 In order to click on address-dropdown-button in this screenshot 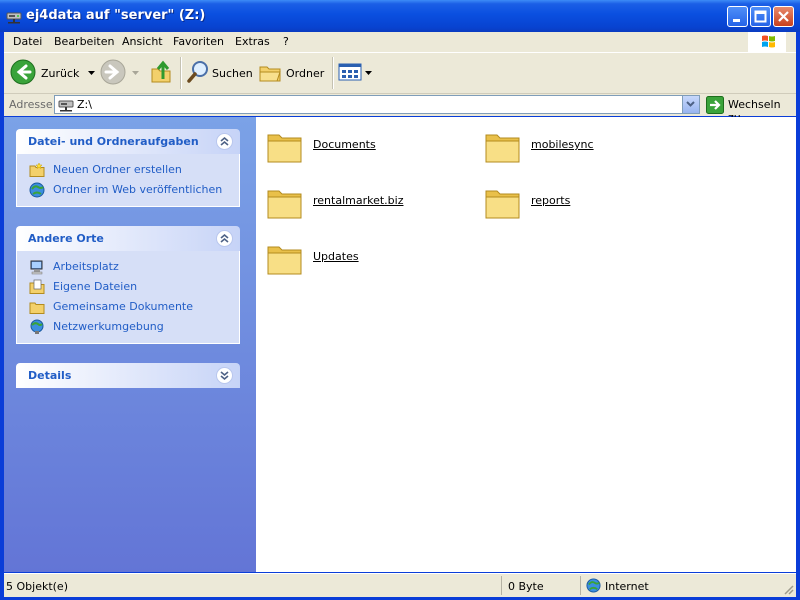, I will do `click(690, 104)`.